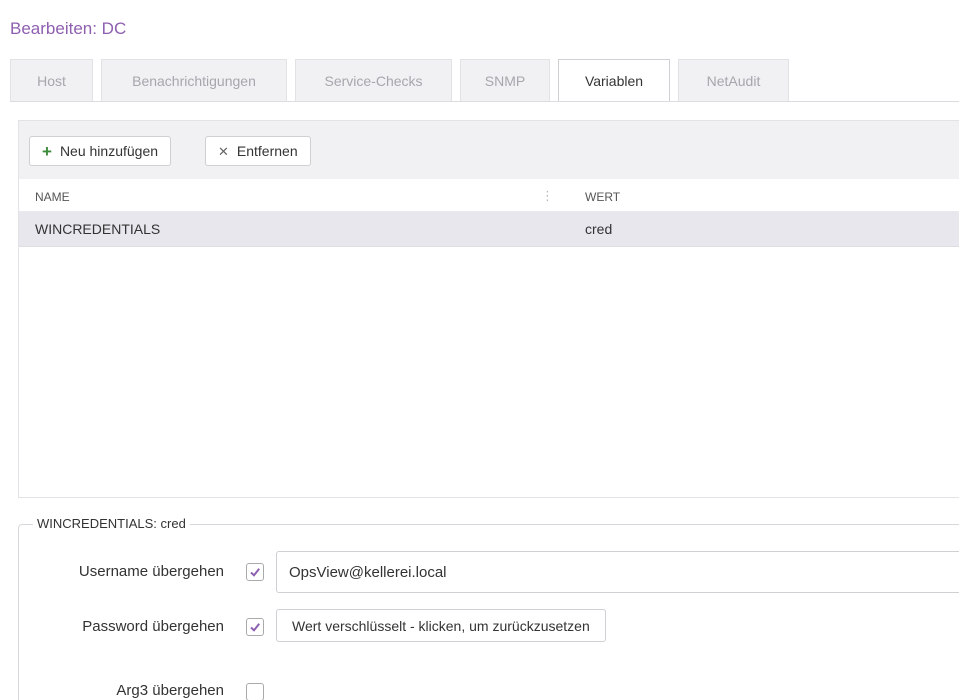 The image size is (959, 700). Describe the element at coordinates (505, 80) in the screenshot. I see `tab-snmp: SNMP` at that location.